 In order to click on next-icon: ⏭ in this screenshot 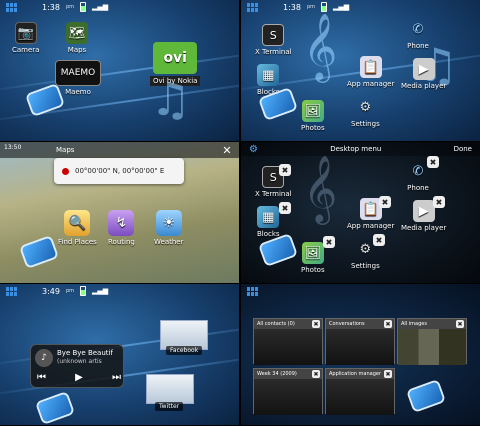, I will do `click(116, 377)`.